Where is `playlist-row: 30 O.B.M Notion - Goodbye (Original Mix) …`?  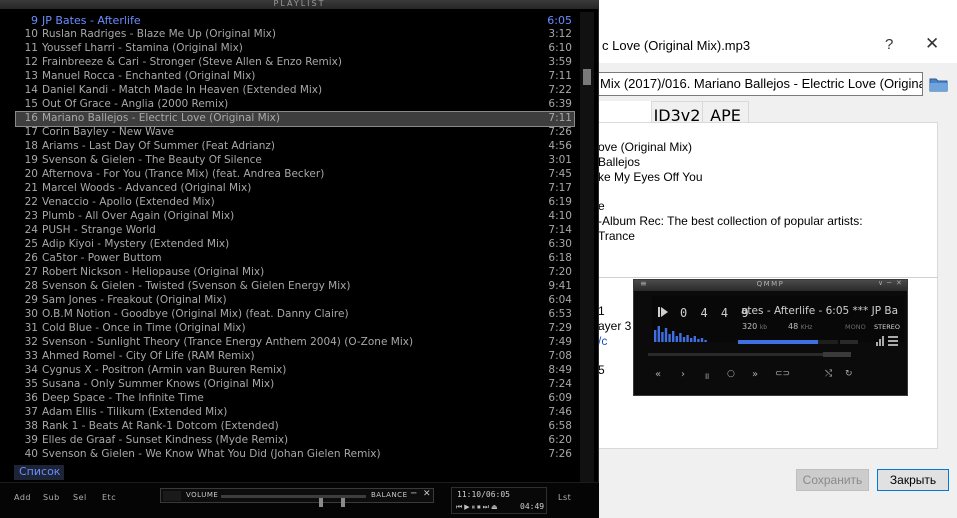 playlist-row: 30 O.B.M Notion - Goodbye (Original Mix) … is located at coordinates (295, 315).